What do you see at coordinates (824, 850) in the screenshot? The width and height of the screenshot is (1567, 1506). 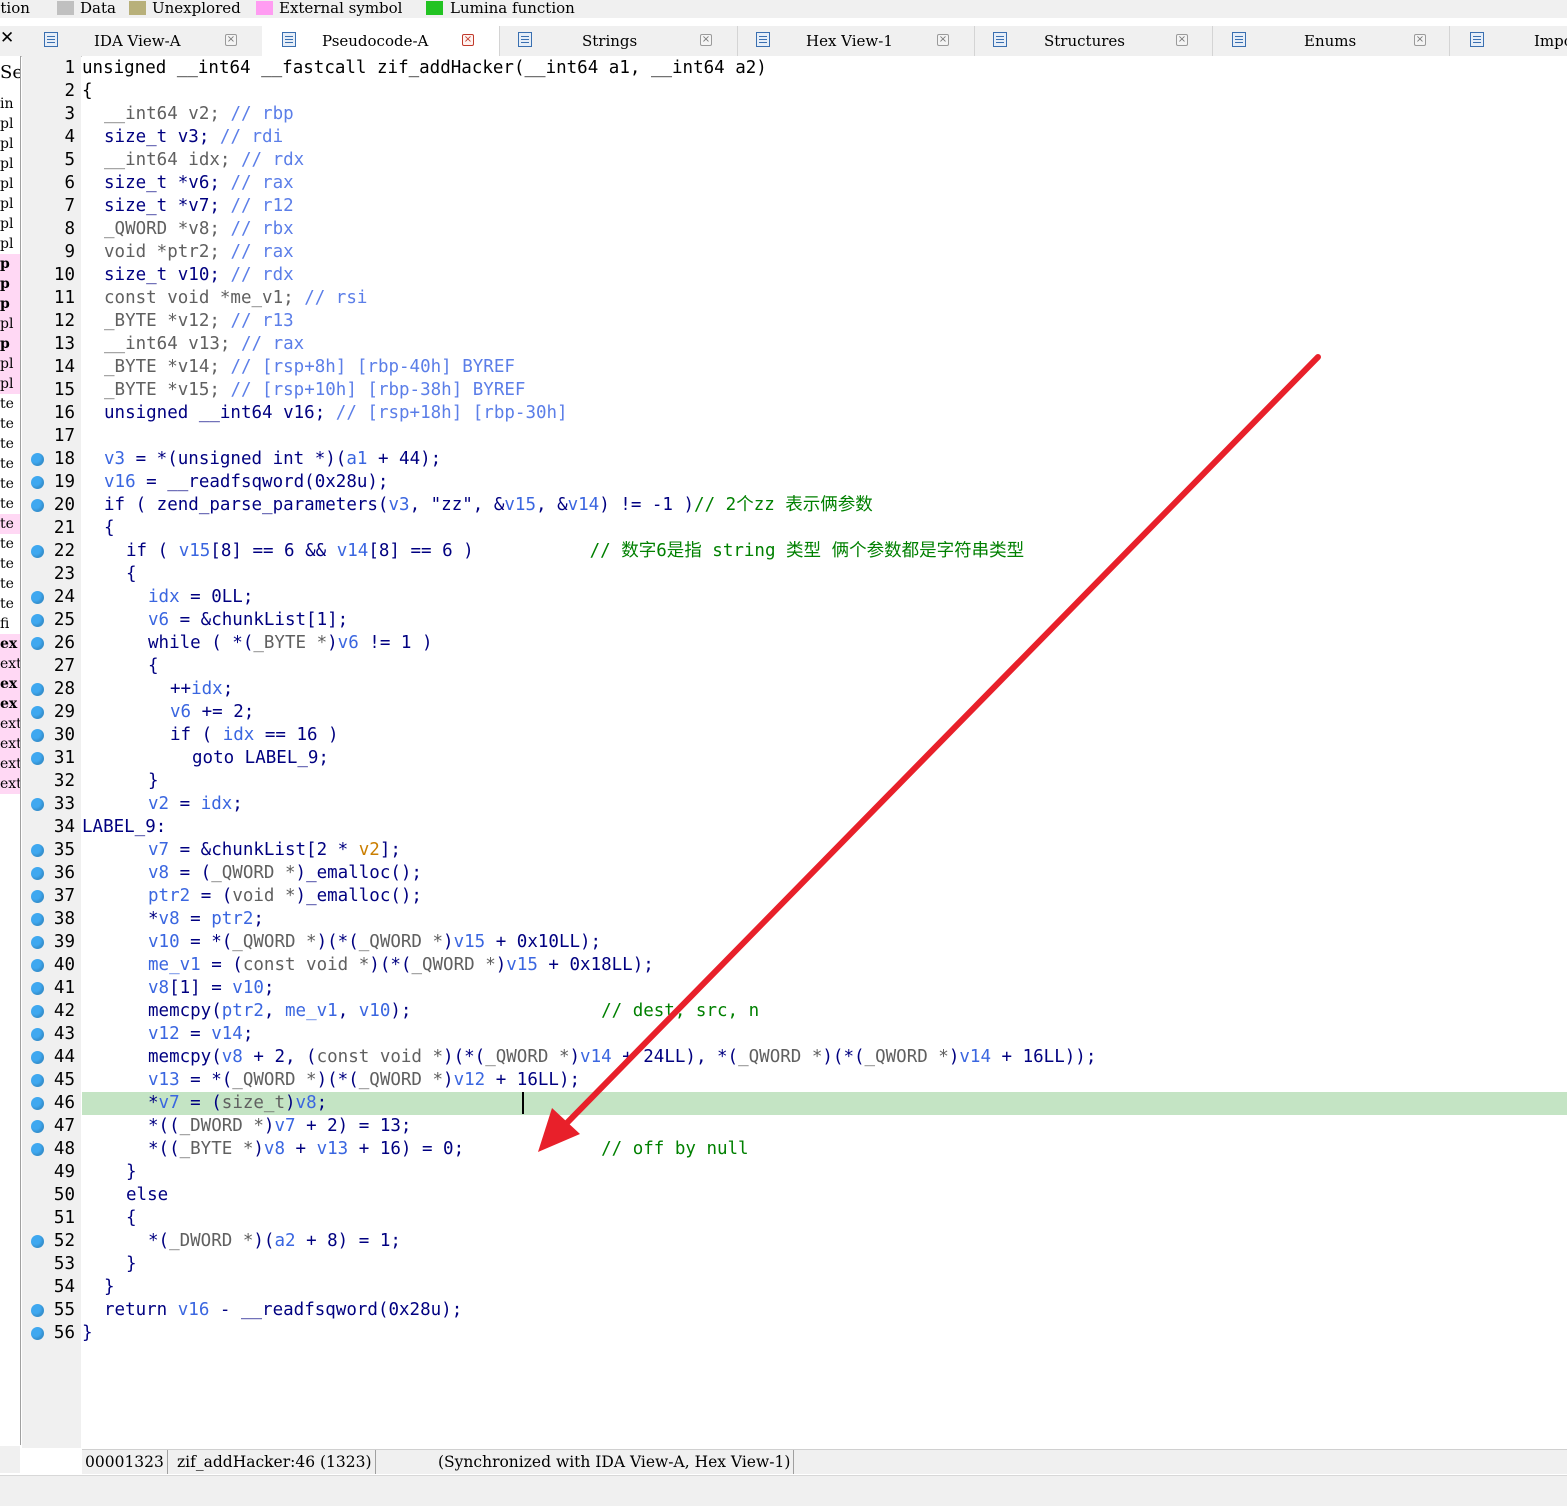 I see `code-line: v7 = &chunkList[2 * v2];` at bounding box center [824, 850].